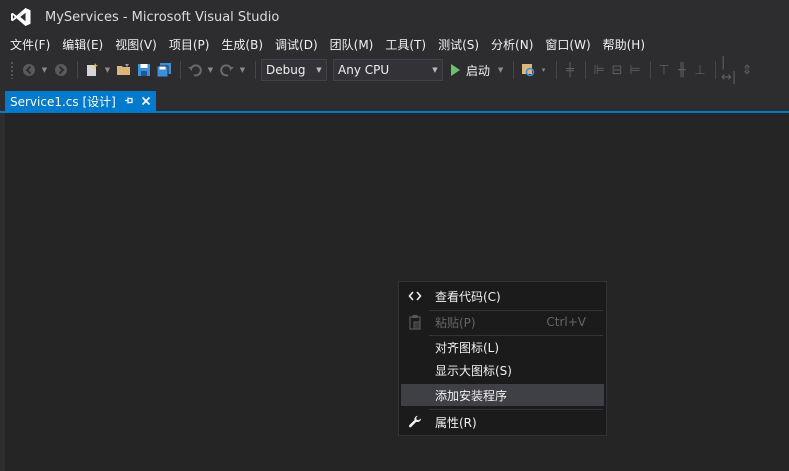 The height and width of the screenshot is (471, 789). Describe the element at coordinates (164, 70) in the screenshot. I see `save-all-icon` at that location.